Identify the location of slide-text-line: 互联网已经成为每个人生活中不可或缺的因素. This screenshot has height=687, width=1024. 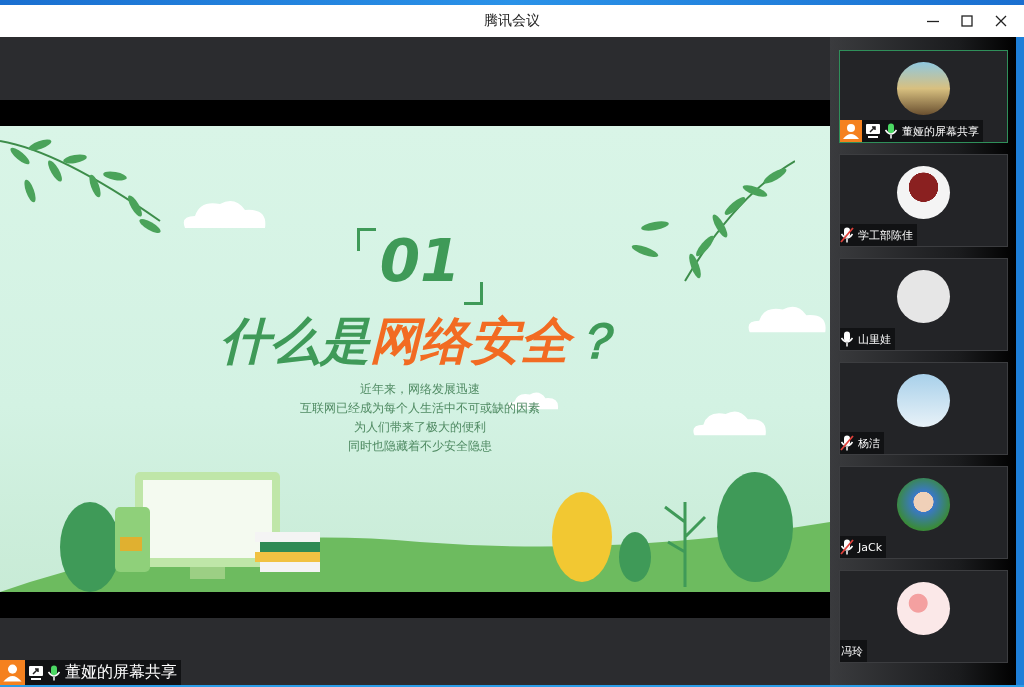
(420, 408).